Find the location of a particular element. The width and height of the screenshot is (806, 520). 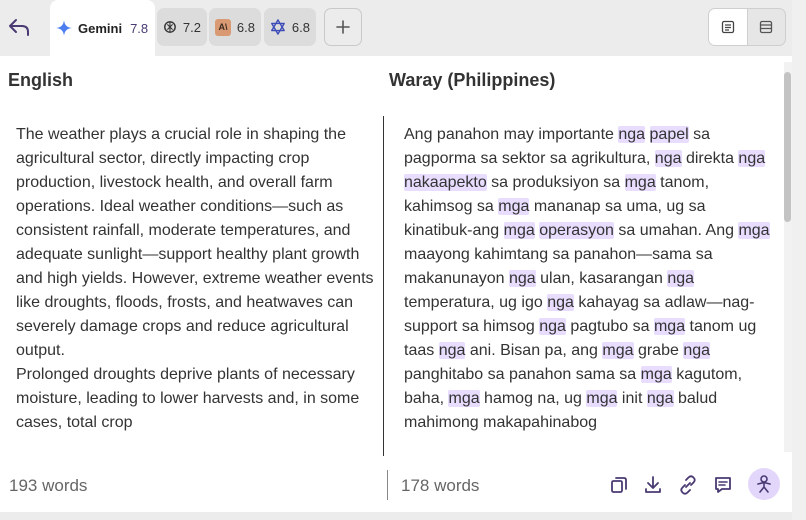

gemini-icon is located at coordinates (64, 28).